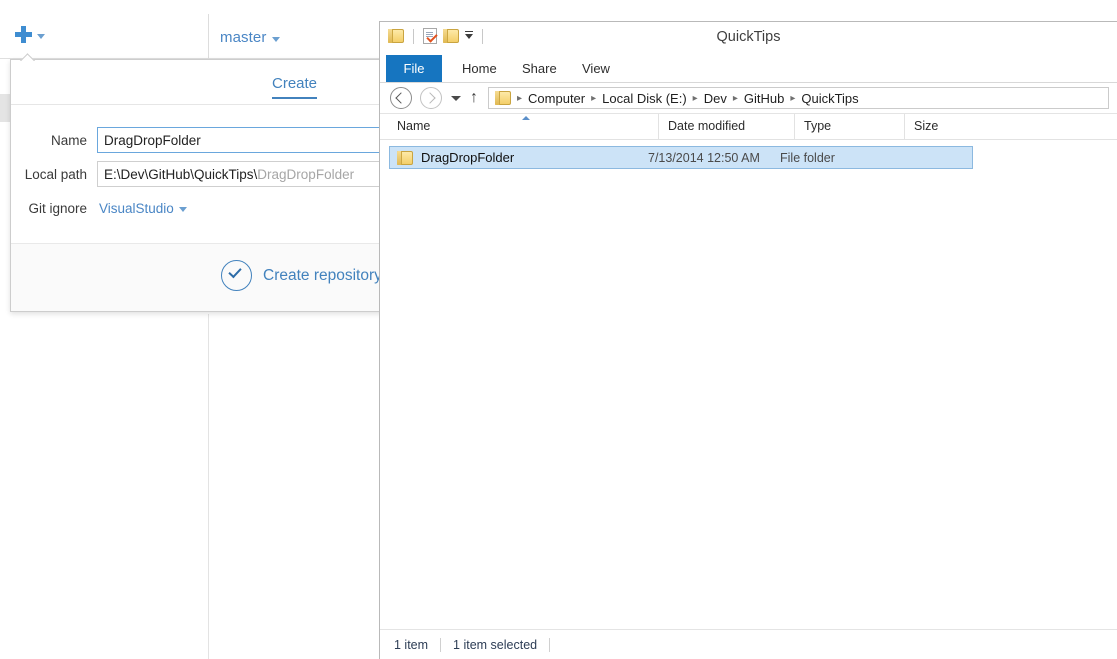 Image resolution: width=1117 pixels, height=659 pixels. Describe the element at coordinates (57, 208) in the screenshot. I see `git-ignore-label: Git ignore` at that location.